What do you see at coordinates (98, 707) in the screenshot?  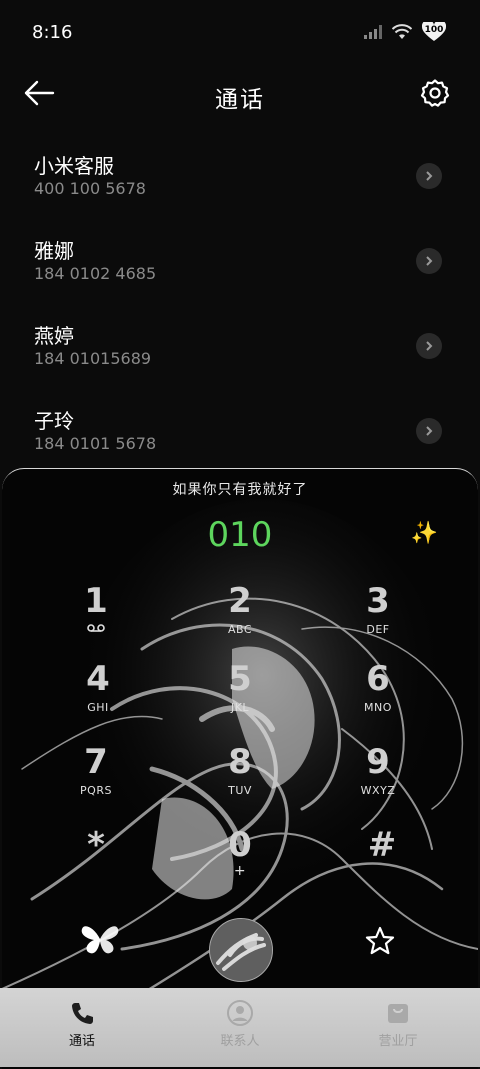 I see `key-letters: GHI` at bounding box center [98, 707].